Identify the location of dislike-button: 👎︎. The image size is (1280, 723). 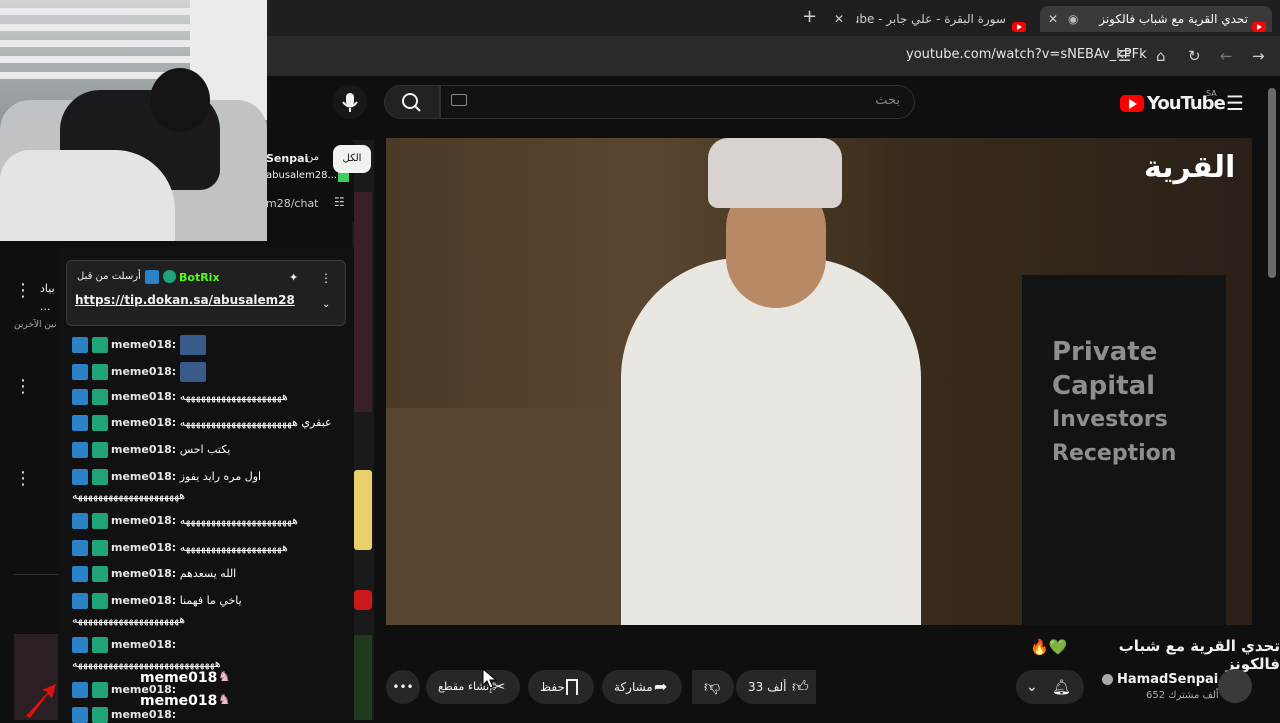
(713, 687).